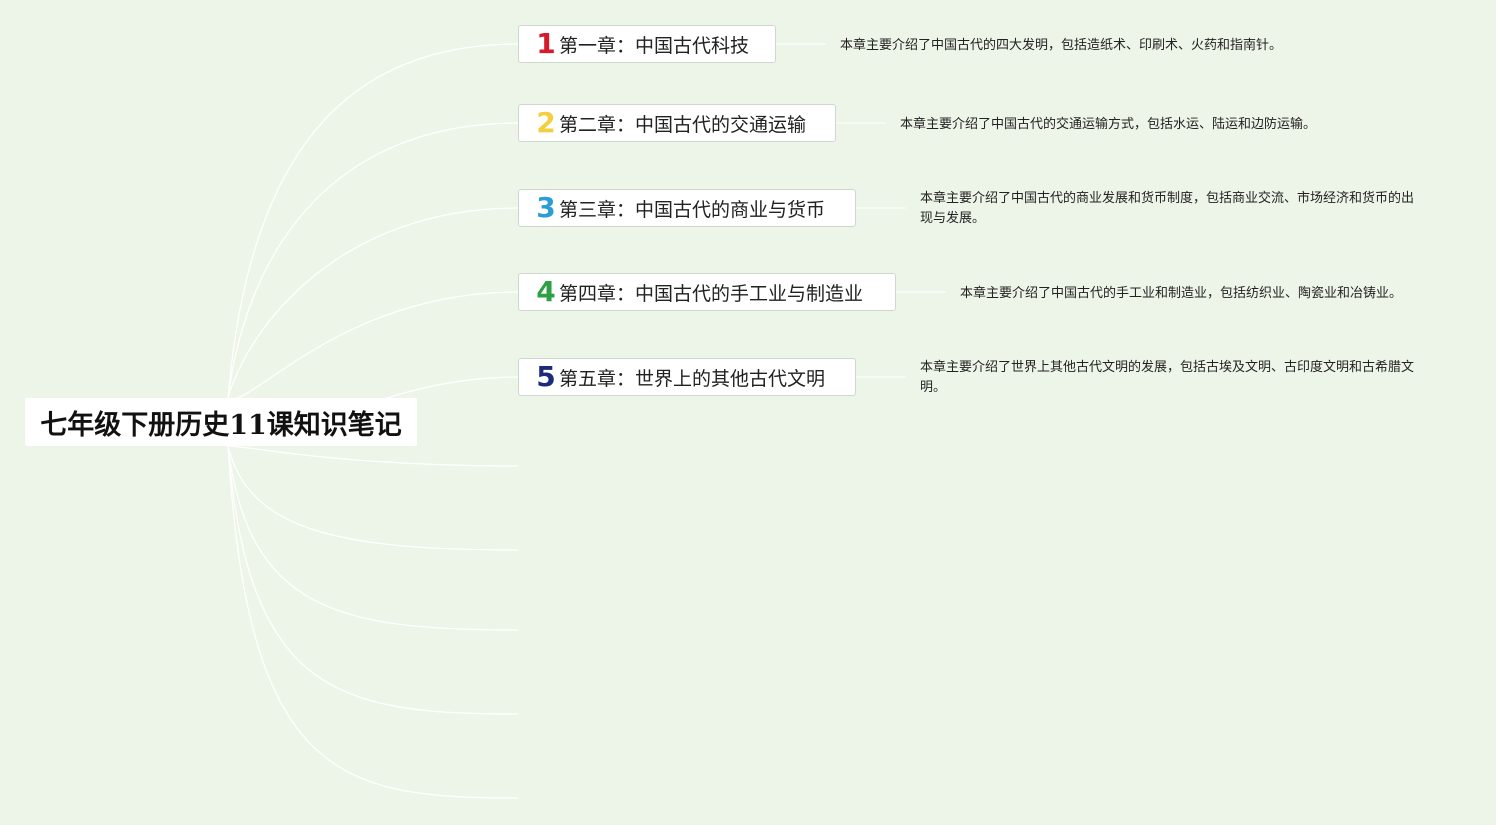  Describe the element at coordinates (546, 122) in the screenshot. I see `chapter-number-2: 2` at that location.